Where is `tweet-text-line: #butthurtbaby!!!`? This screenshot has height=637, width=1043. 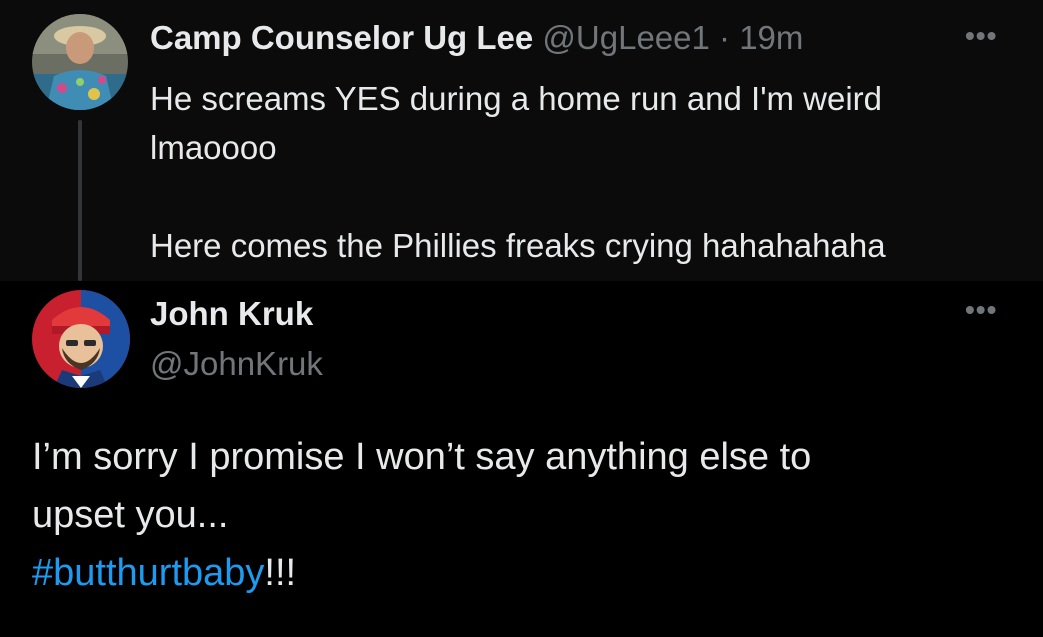
tweet-text-line: #butthurtbaby!!! is located at coordinates (512, 573).